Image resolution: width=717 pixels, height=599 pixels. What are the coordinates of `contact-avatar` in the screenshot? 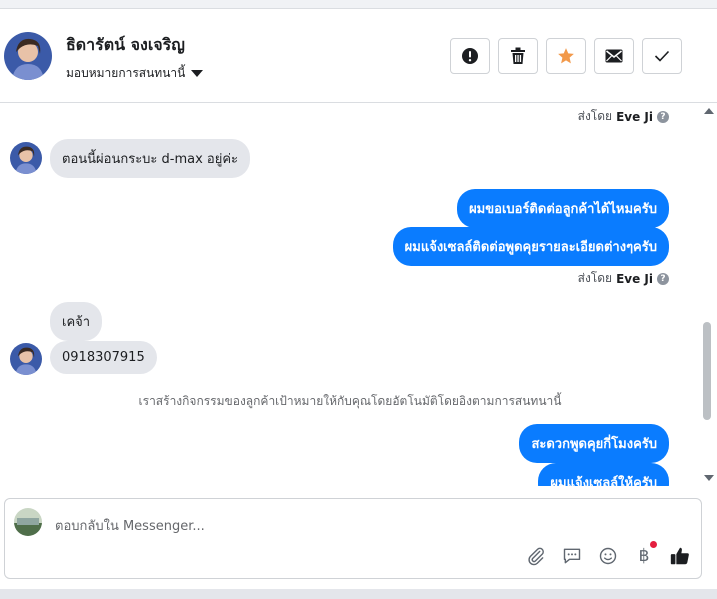 It's located at (28, 56).